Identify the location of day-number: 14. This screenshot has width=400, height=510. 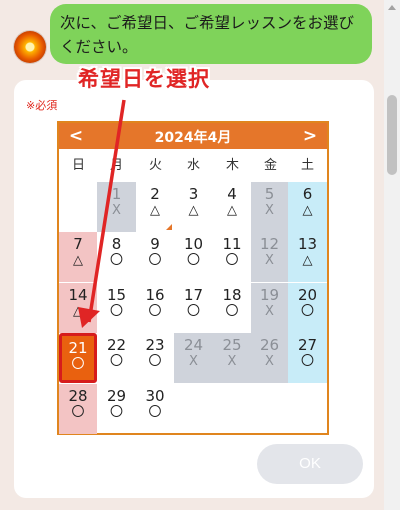
(78, 294).